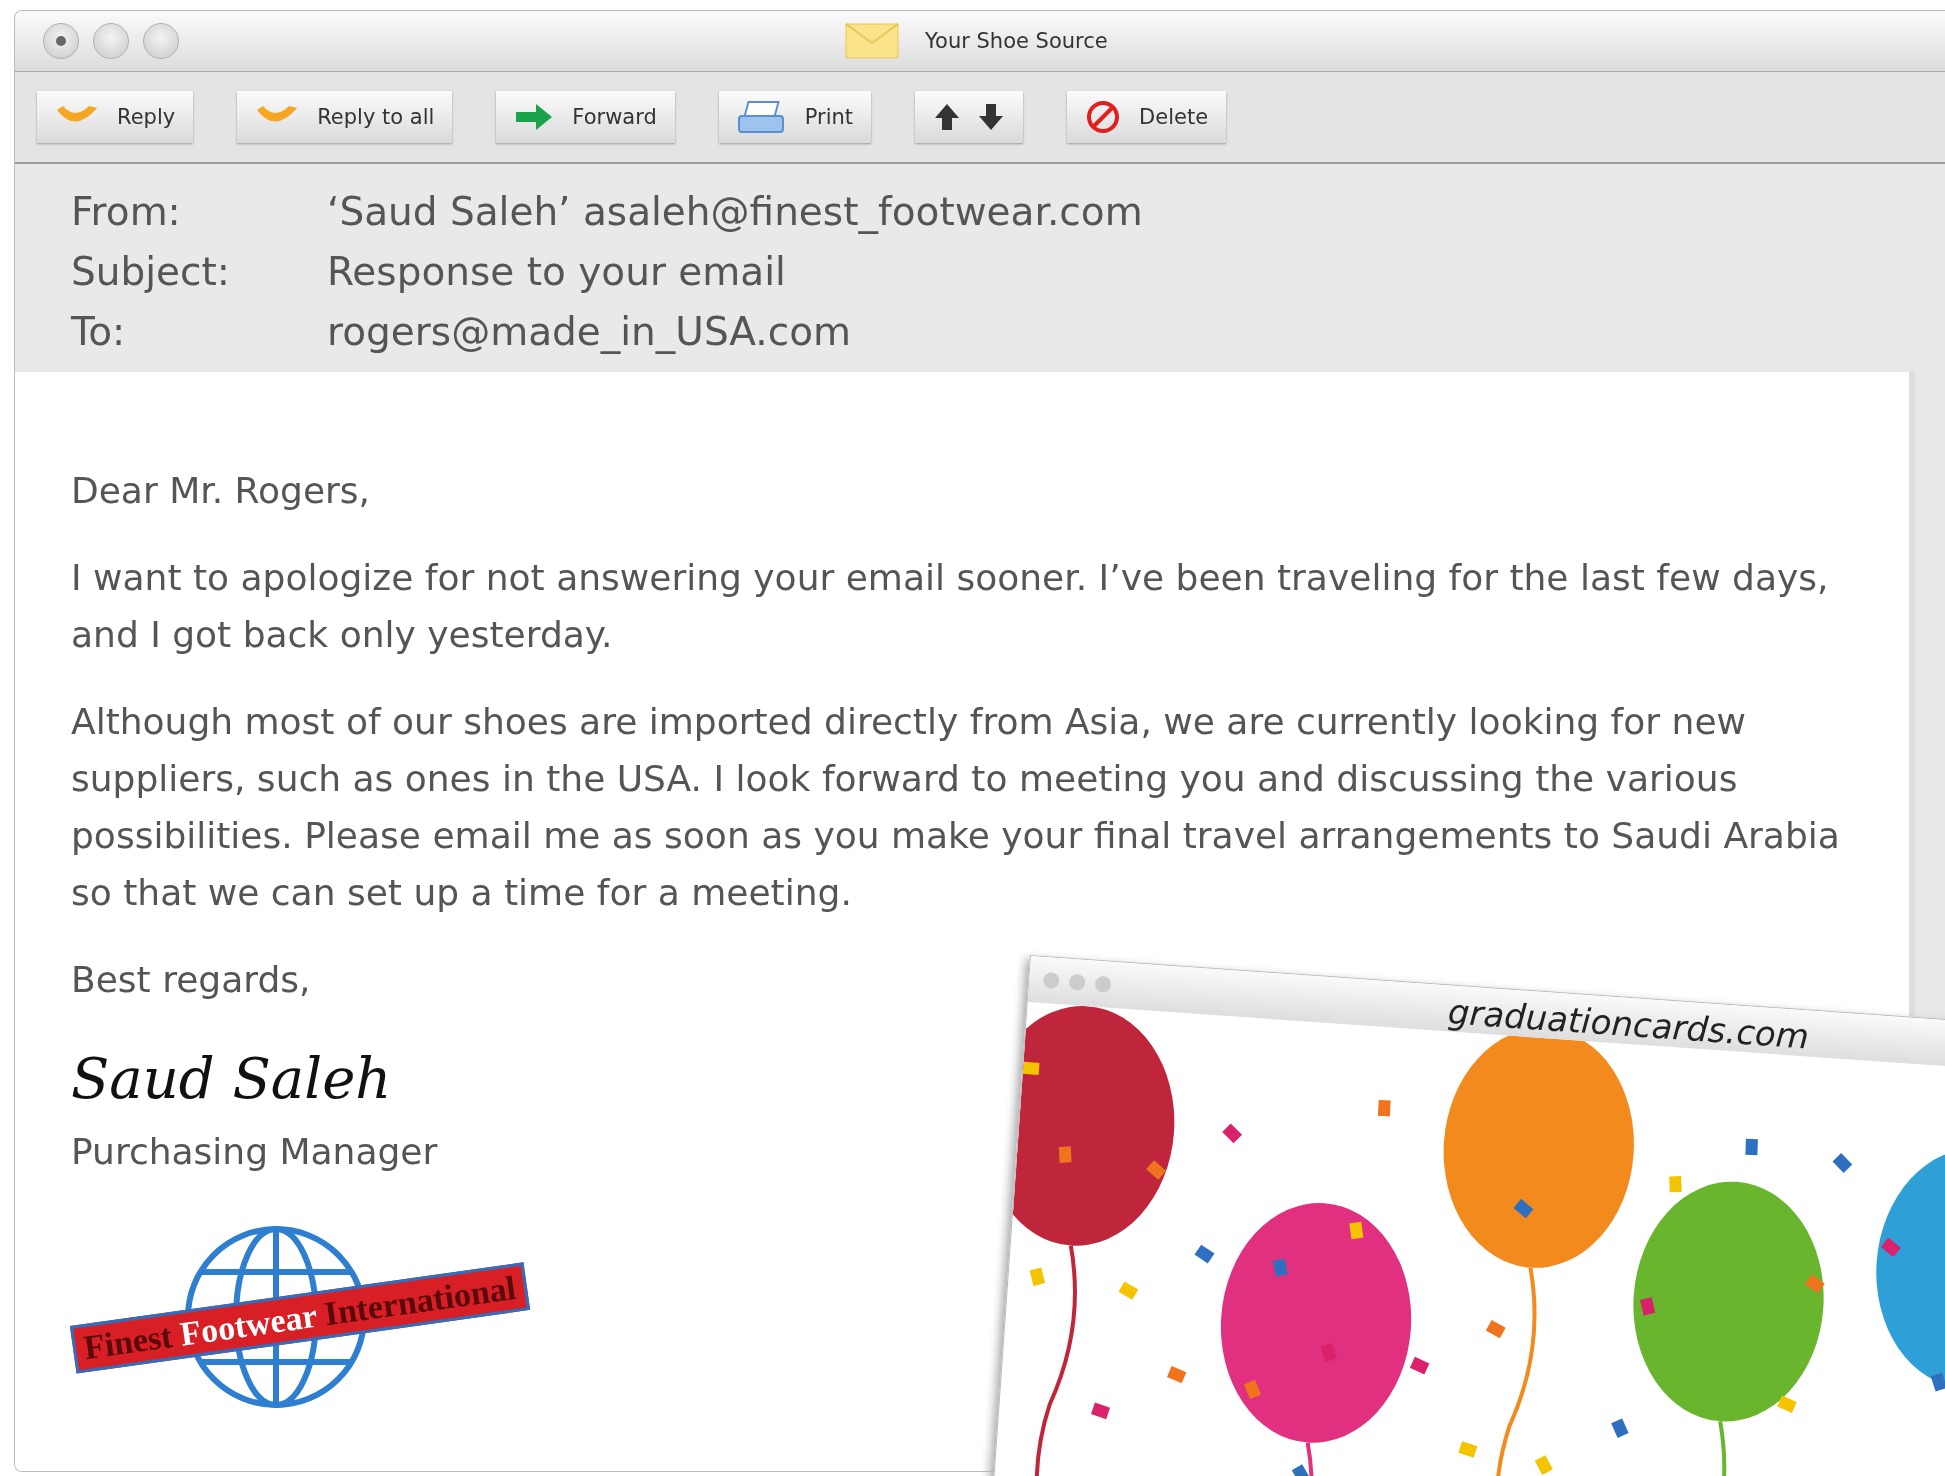 This screenshot has height=1476, width=1945. I want to click on delete-button: Delete, so click(1147, 117).